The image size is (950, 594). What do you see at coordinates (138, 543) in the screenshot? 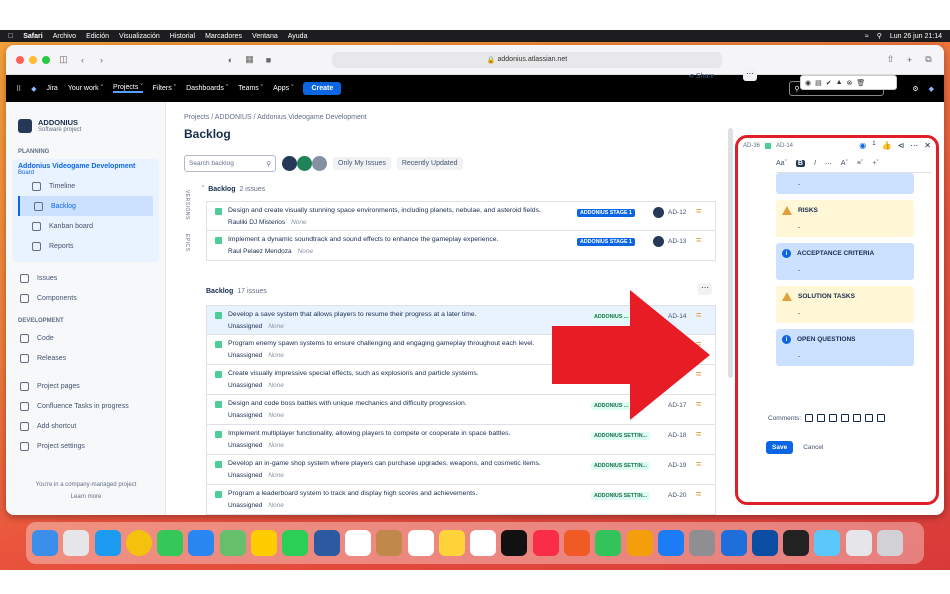
I see `chrome-icon` at bounding box center [138, 543].